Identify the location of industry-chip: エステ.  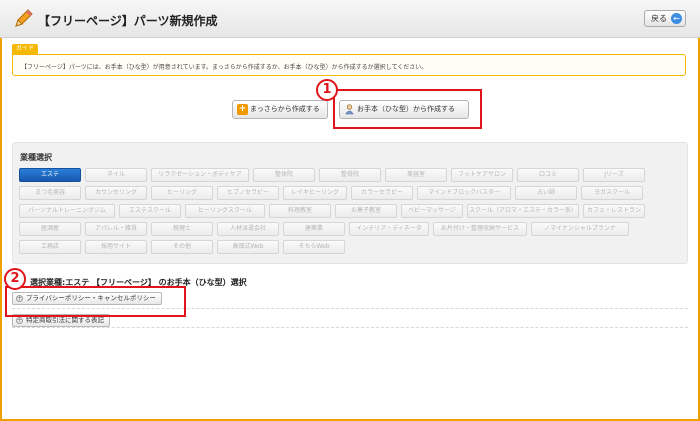
(50, 175).